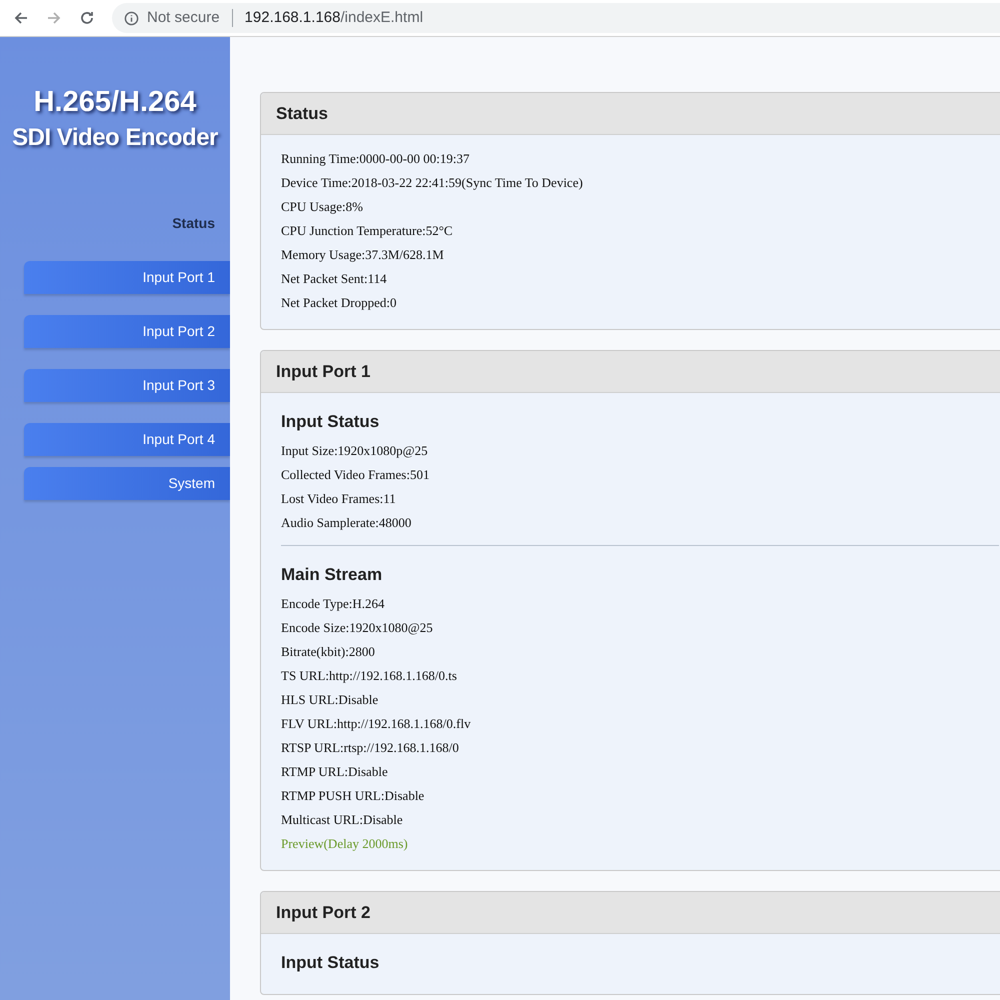 The image size is (1000, 1000). Describe the element at coordinates (367, 231) in the screenshot. I see `status-line: CPU Junction Temperature:52°C` at that location.